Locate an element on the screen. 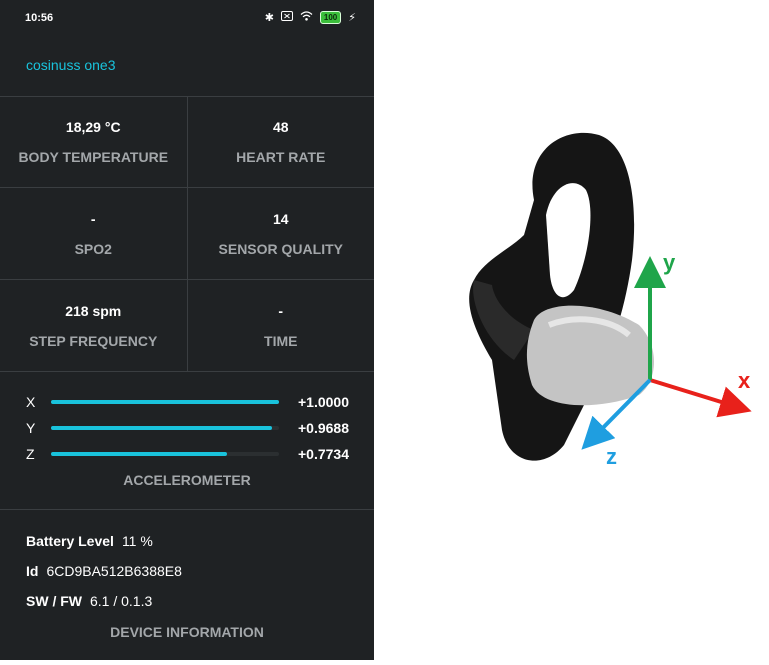 This screenshot has height=665, width=769. info-key: Id is located at coordinates (32, 571).